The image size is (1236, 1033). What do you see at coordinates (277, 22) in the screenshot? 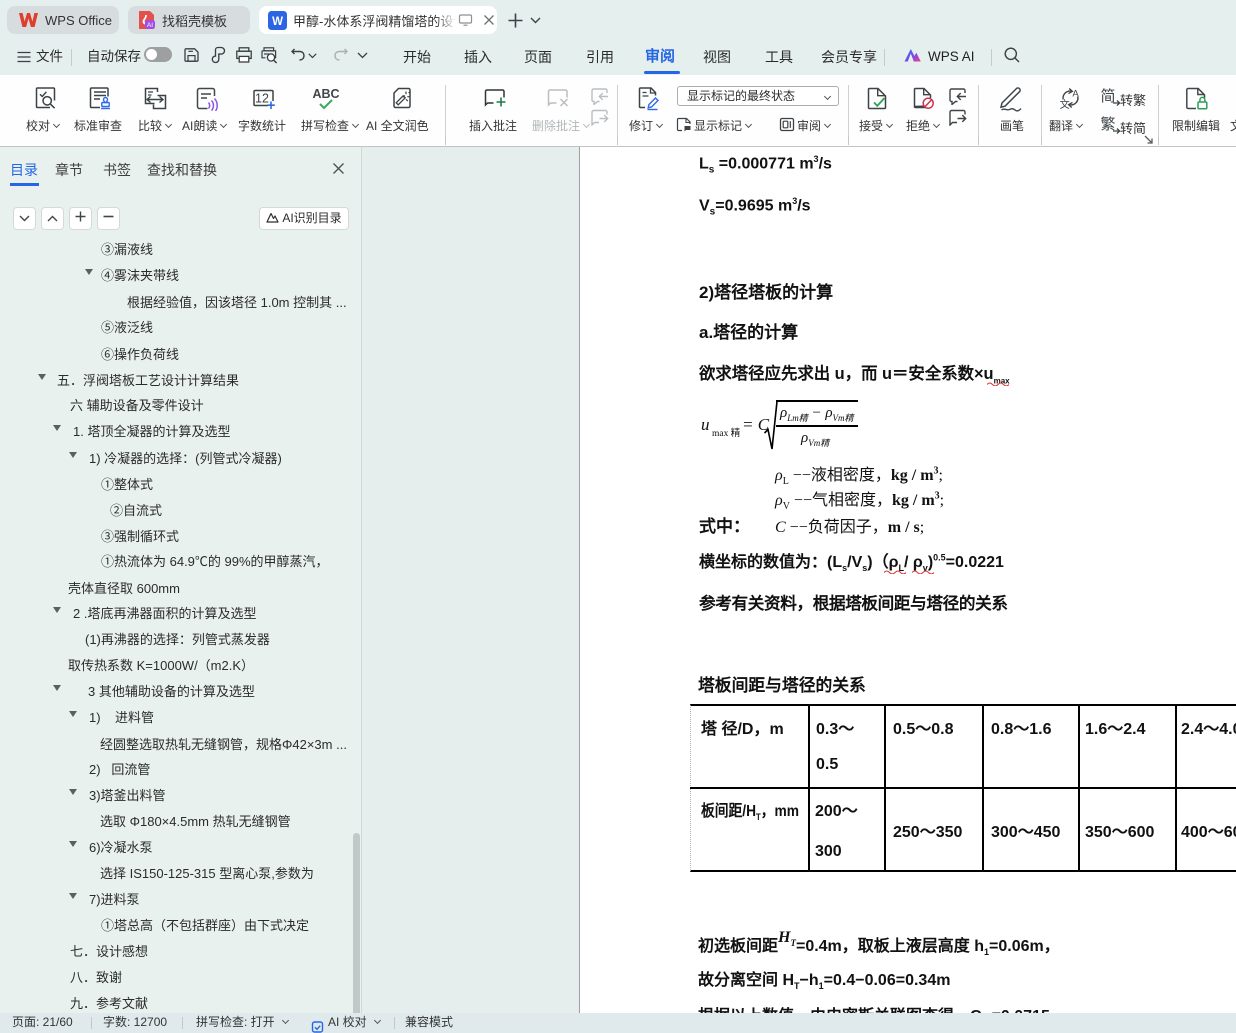
I see `svg-text: W` at bounding box center [277, 22].